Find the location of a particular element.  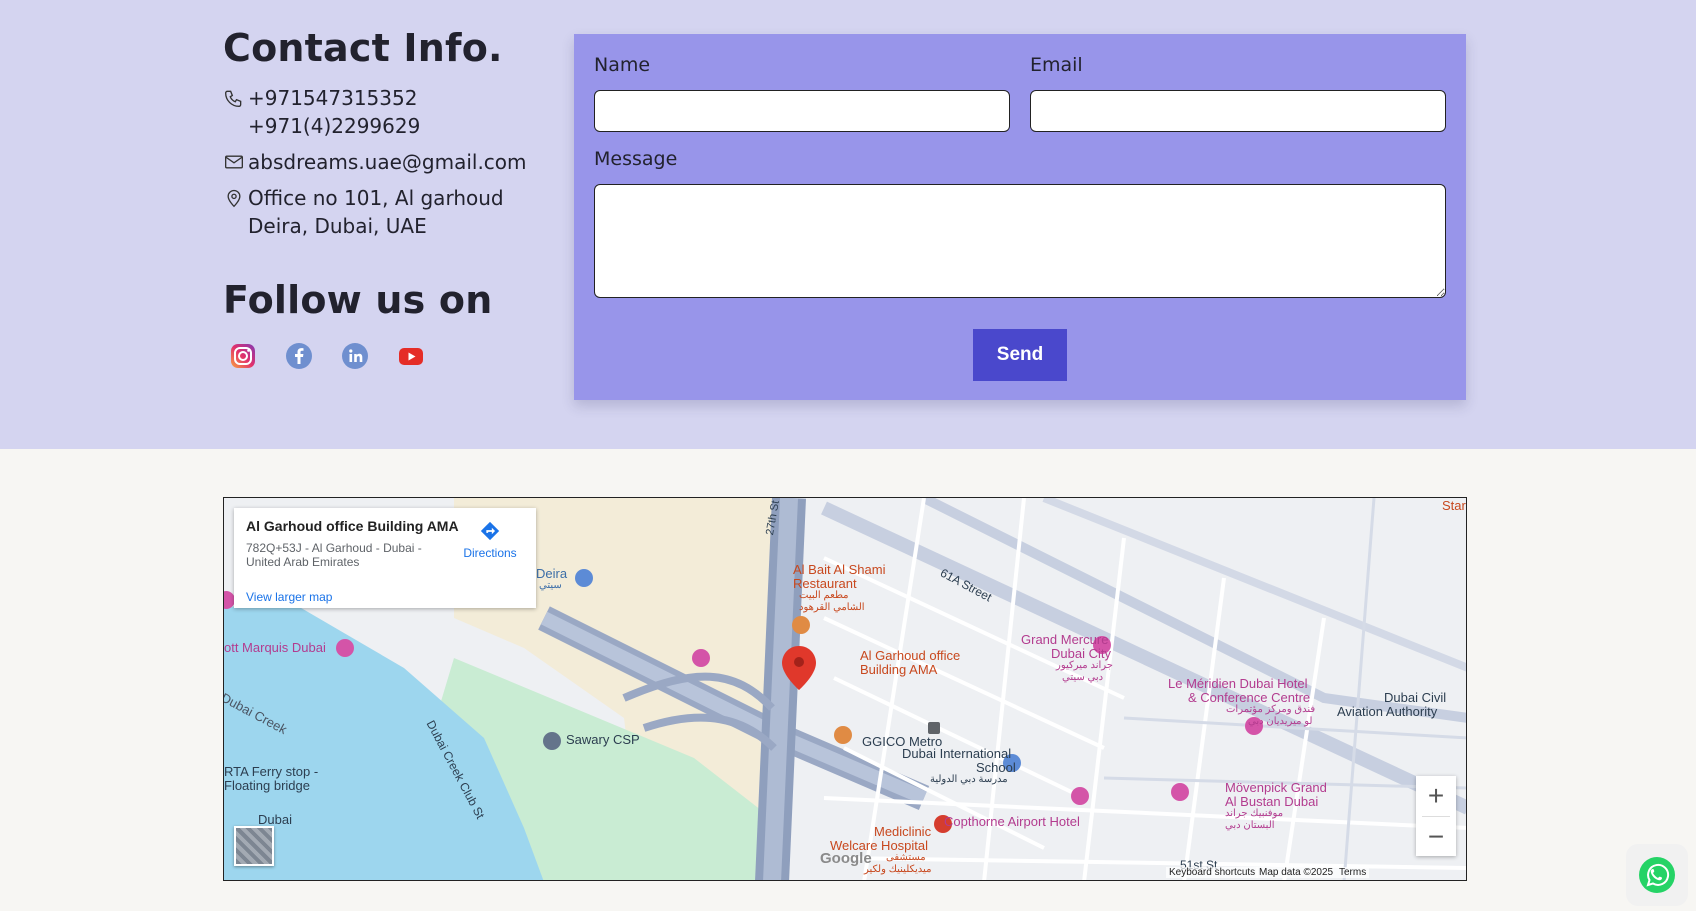

label-office-2: Building AMA is located at coordinates (899, 669).